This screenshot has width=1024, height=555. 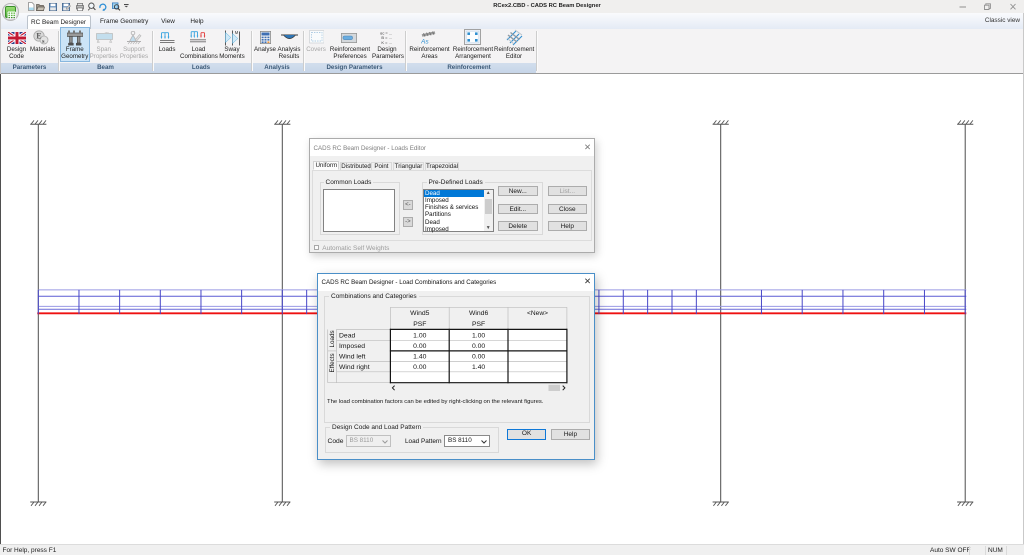 I want to click on svg-text: Dead, so click(x=347, y=335).